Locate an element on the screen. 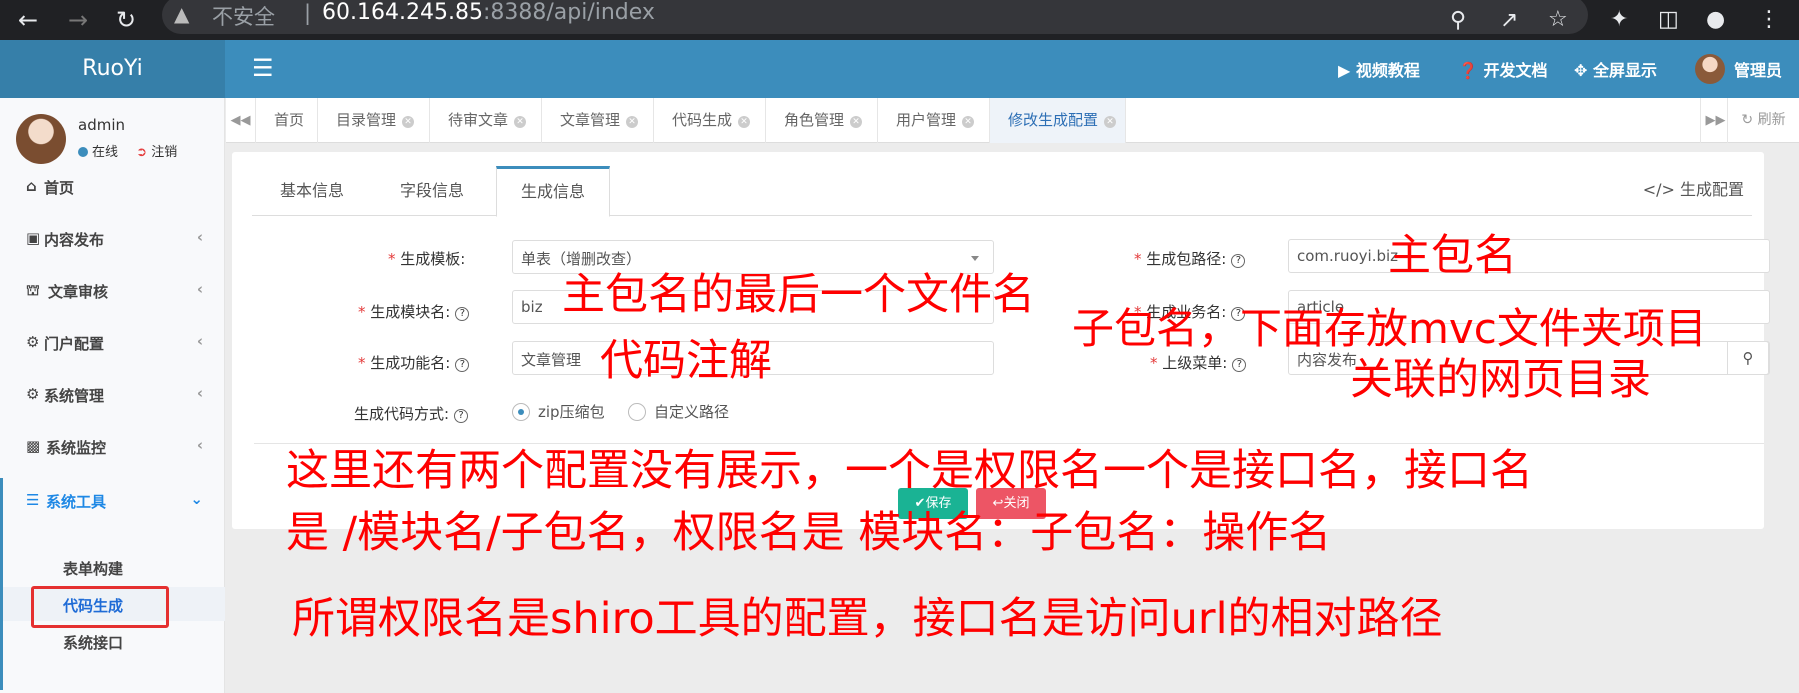 The height and width of the screenshot is (693, 1799). user-status: 在线 ➲ 注销 is located at coordinates (127, 150).